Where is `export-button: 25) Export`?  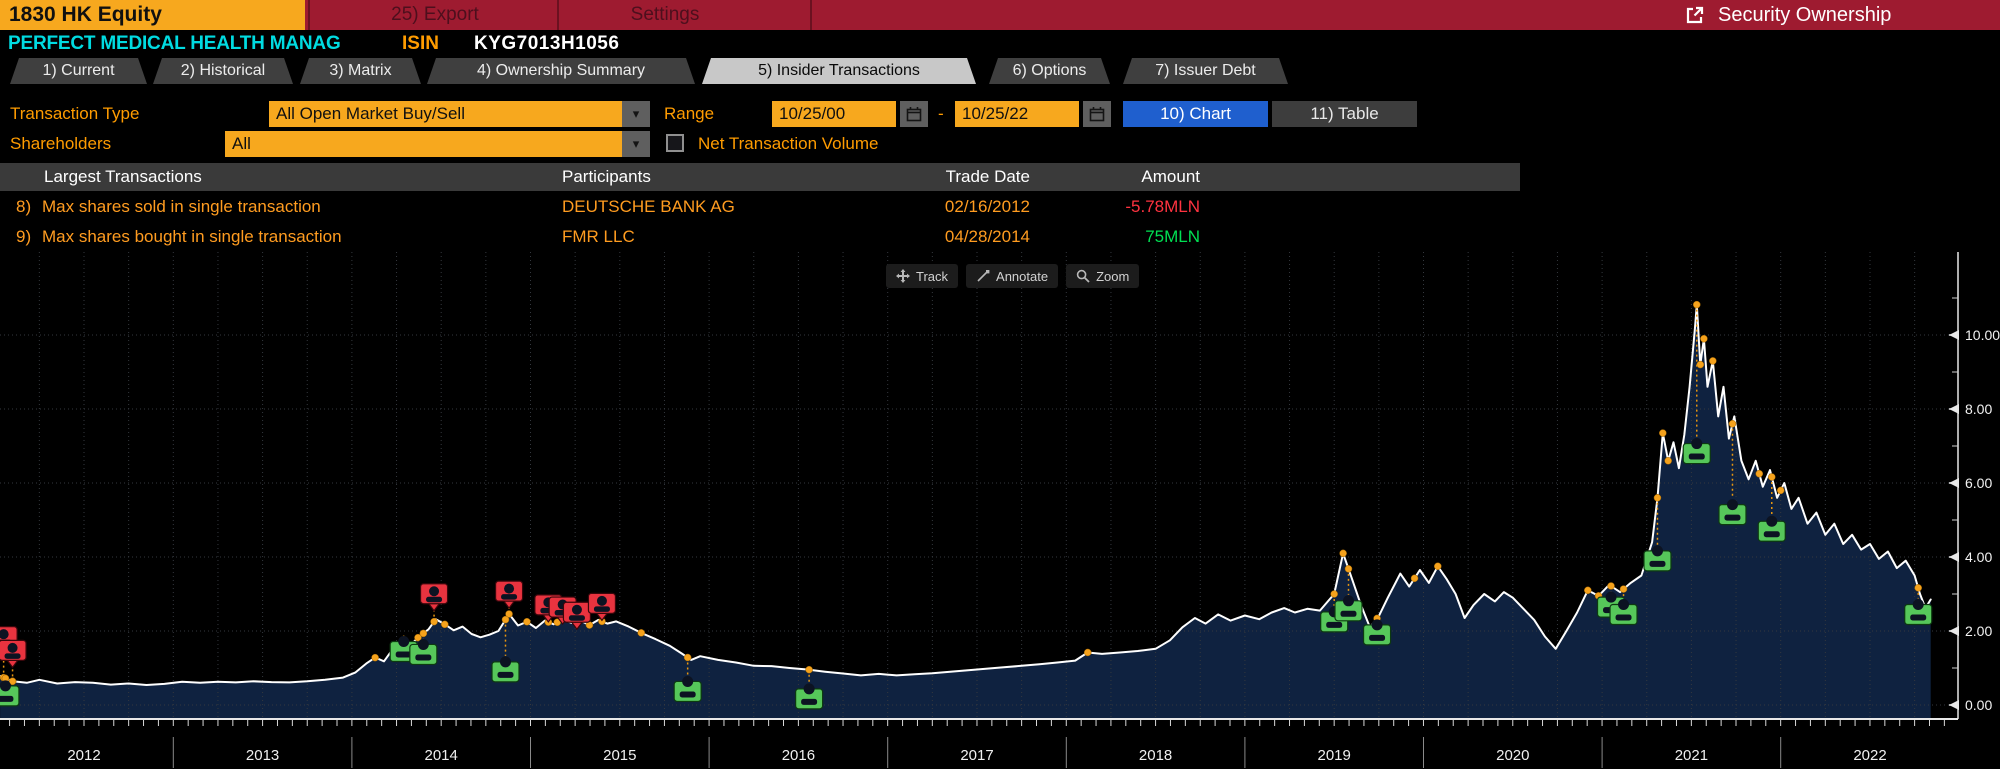
export-button: 25) Export is located at coordinates (435, 15).